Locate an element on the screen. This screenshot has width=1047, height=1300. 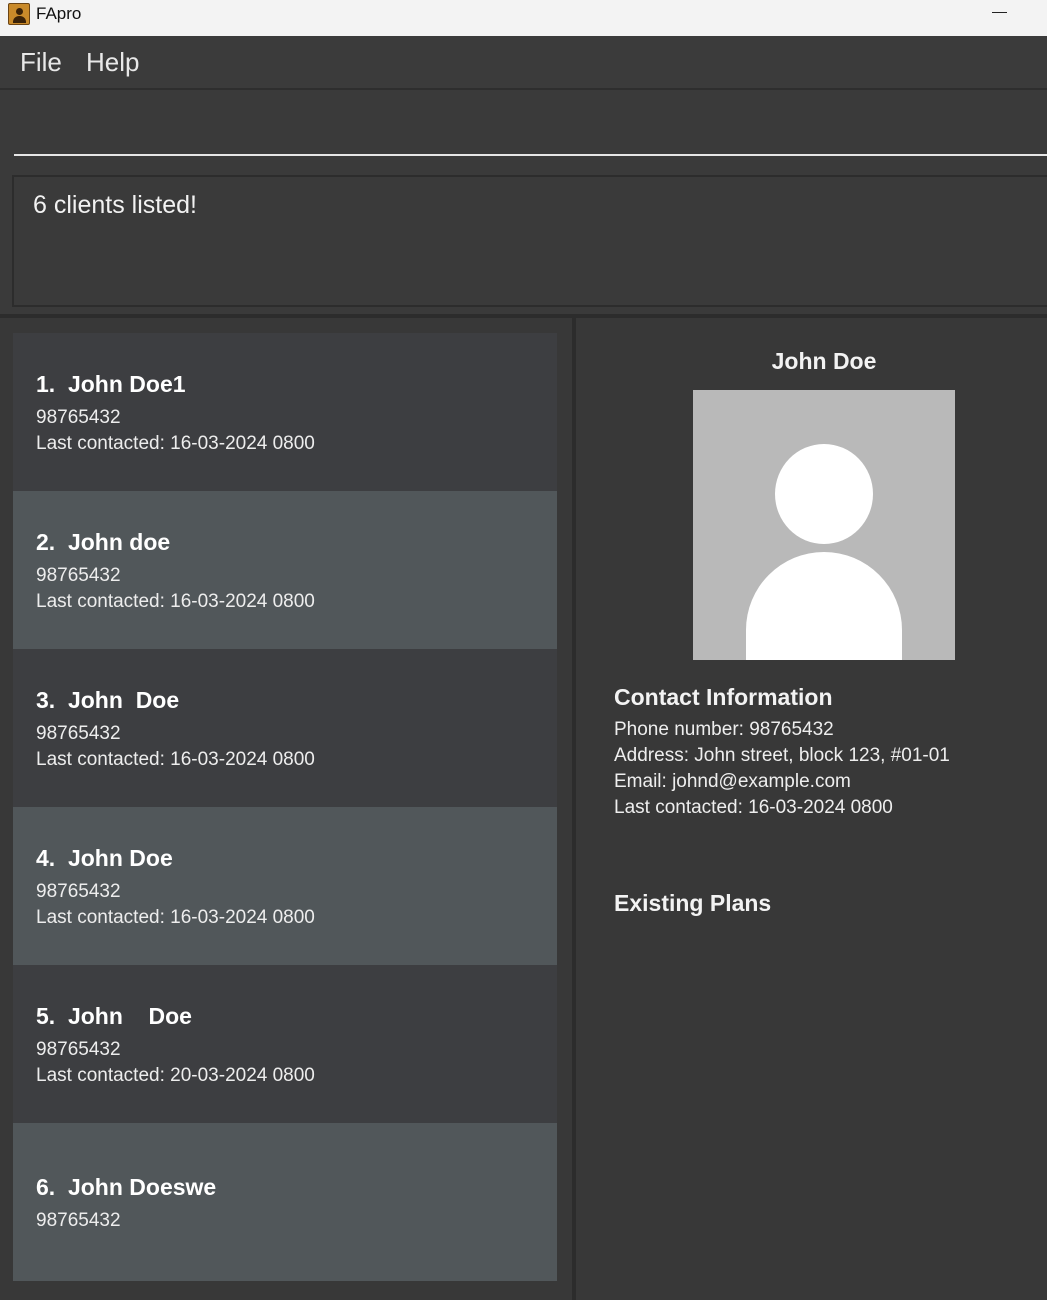
minimize-icon is located at coordinates (999, 12).